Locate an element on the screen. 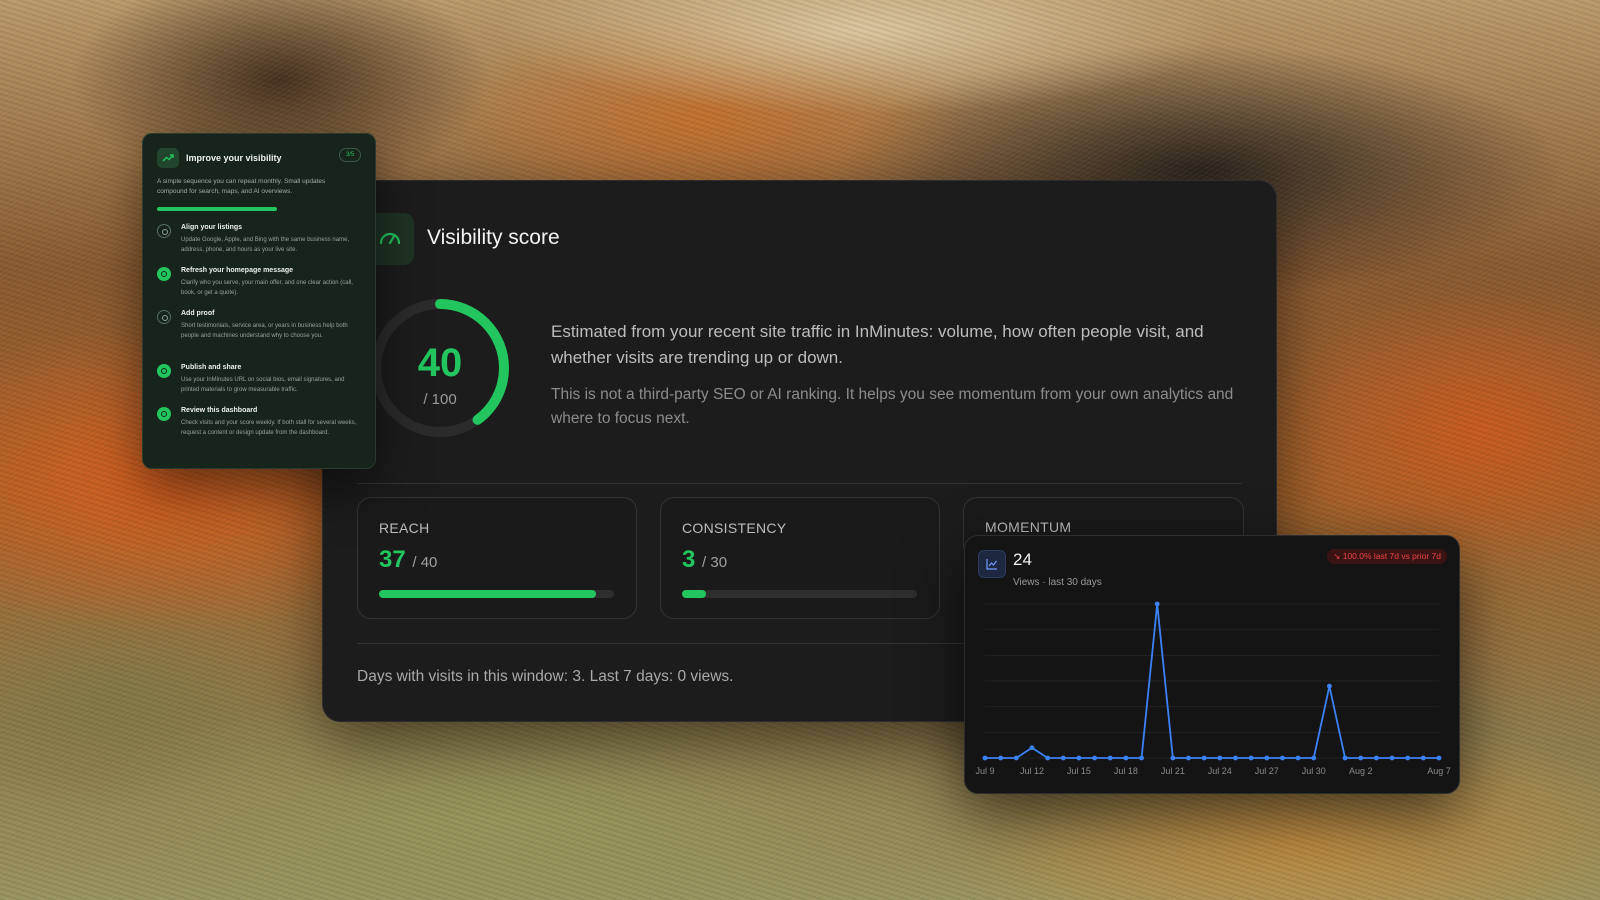 The image size is (1600, 900). step-title: Publish and share is located at coordinates (211, 367).